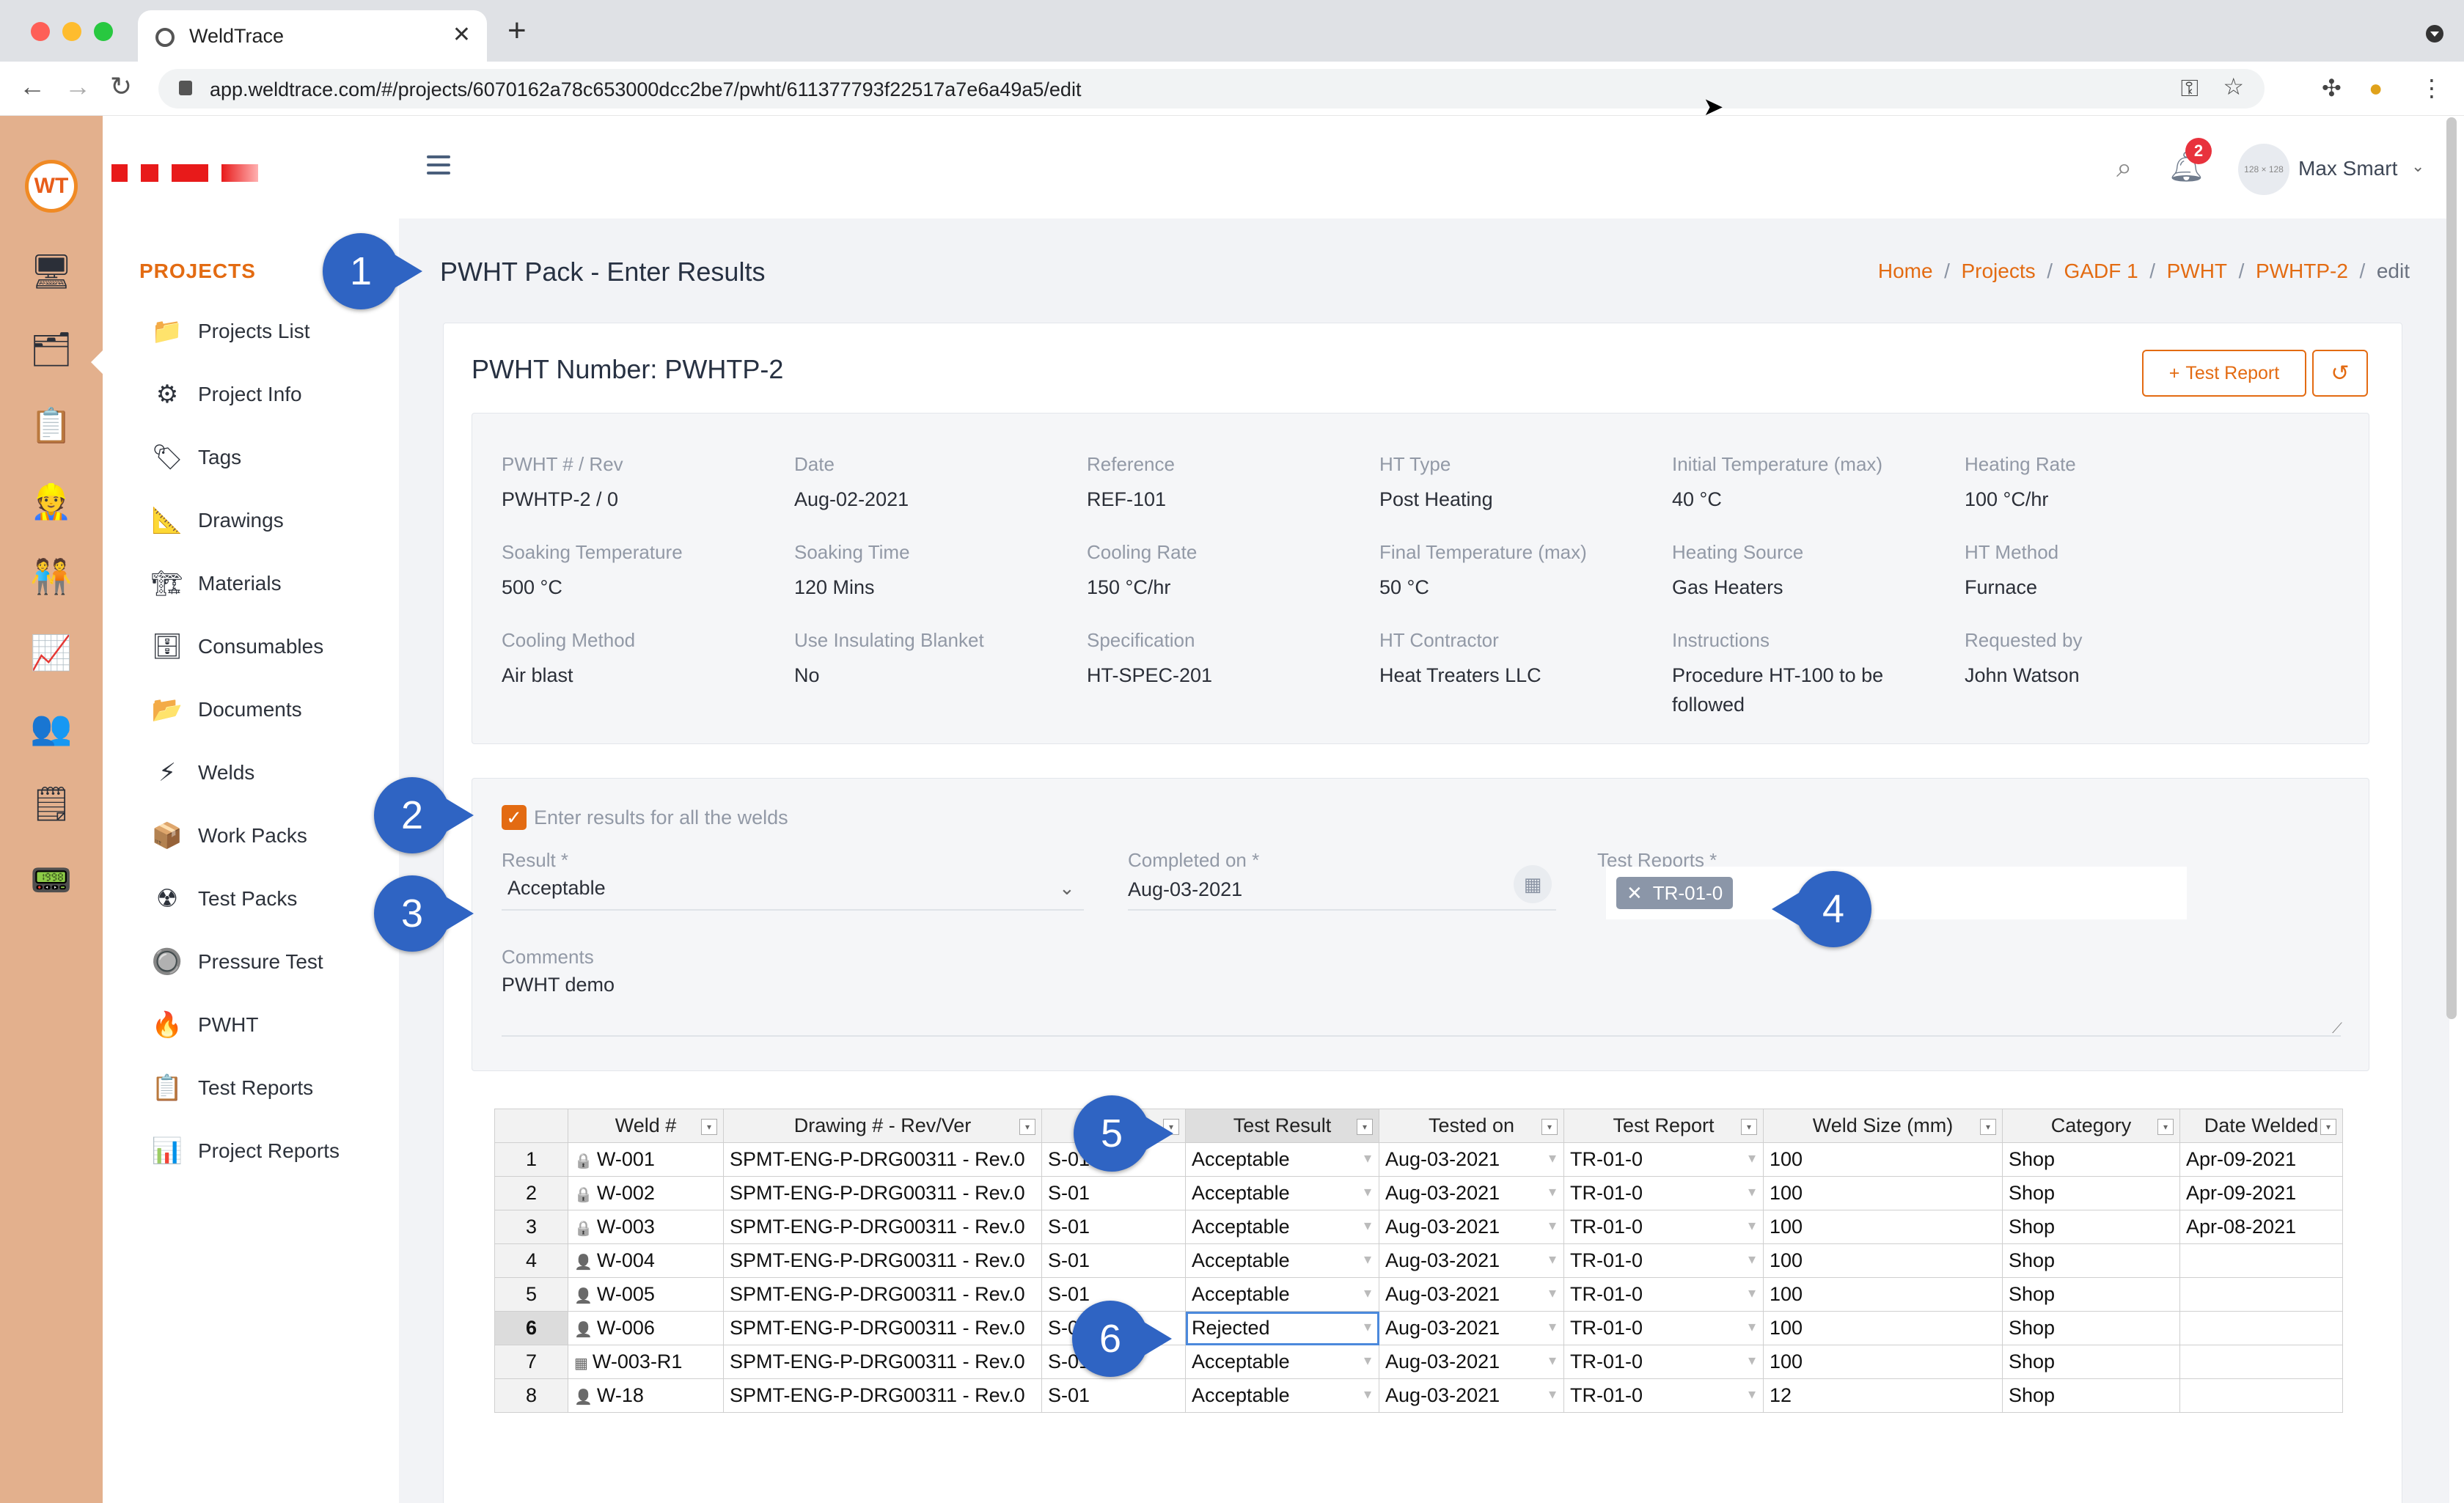  What do you see at coordinates (2101, 271) in the screenshot?
I see `breadcrumb-item: GADF 1` at bounding box center [2101, 271].